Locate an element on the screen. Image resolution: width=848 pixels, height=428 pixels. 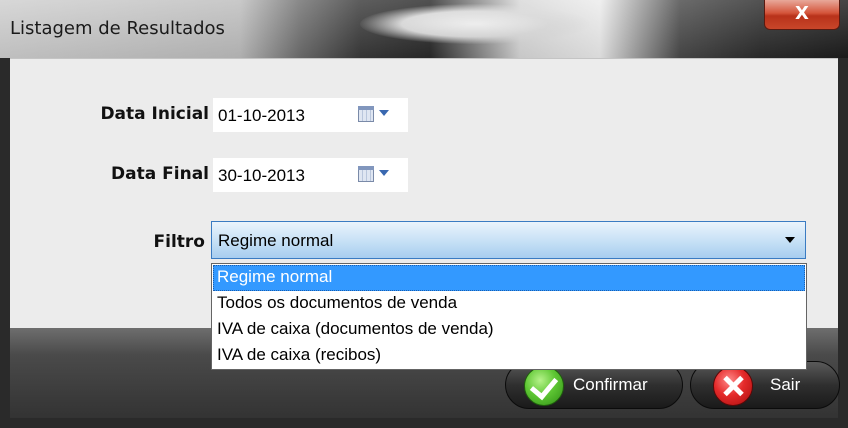
dropdown-option: Regime normal is located at coordinates (509, 278).